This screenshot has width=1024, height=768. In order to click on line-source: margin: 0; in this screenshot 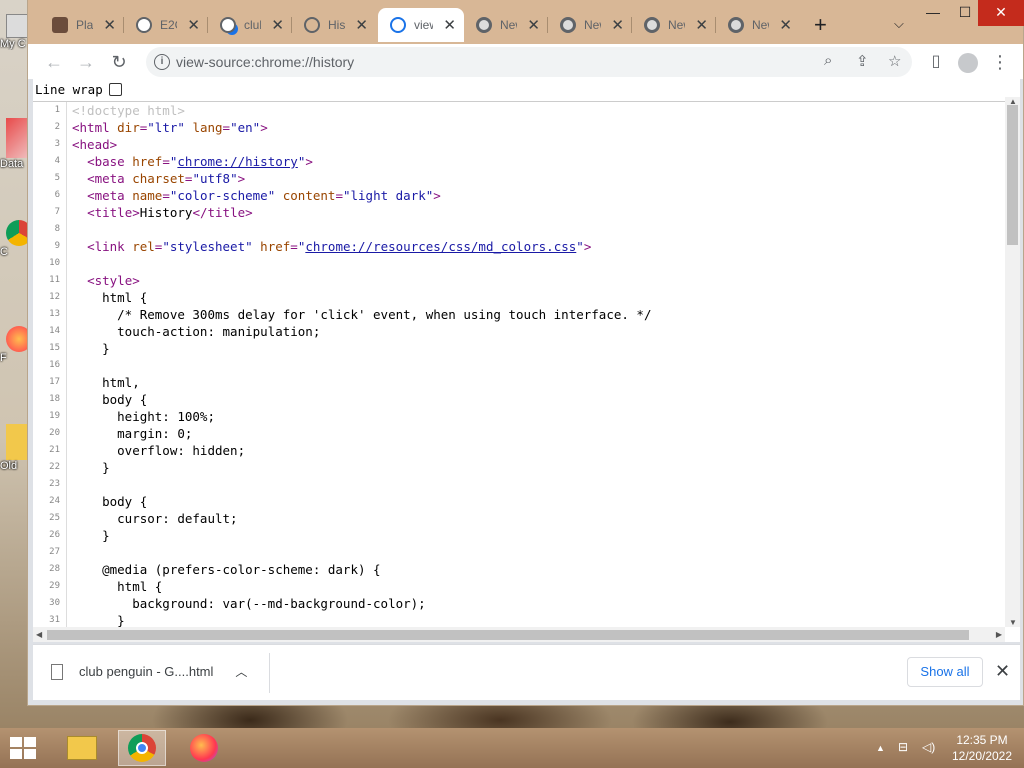, I will do `click(129, 433)`.